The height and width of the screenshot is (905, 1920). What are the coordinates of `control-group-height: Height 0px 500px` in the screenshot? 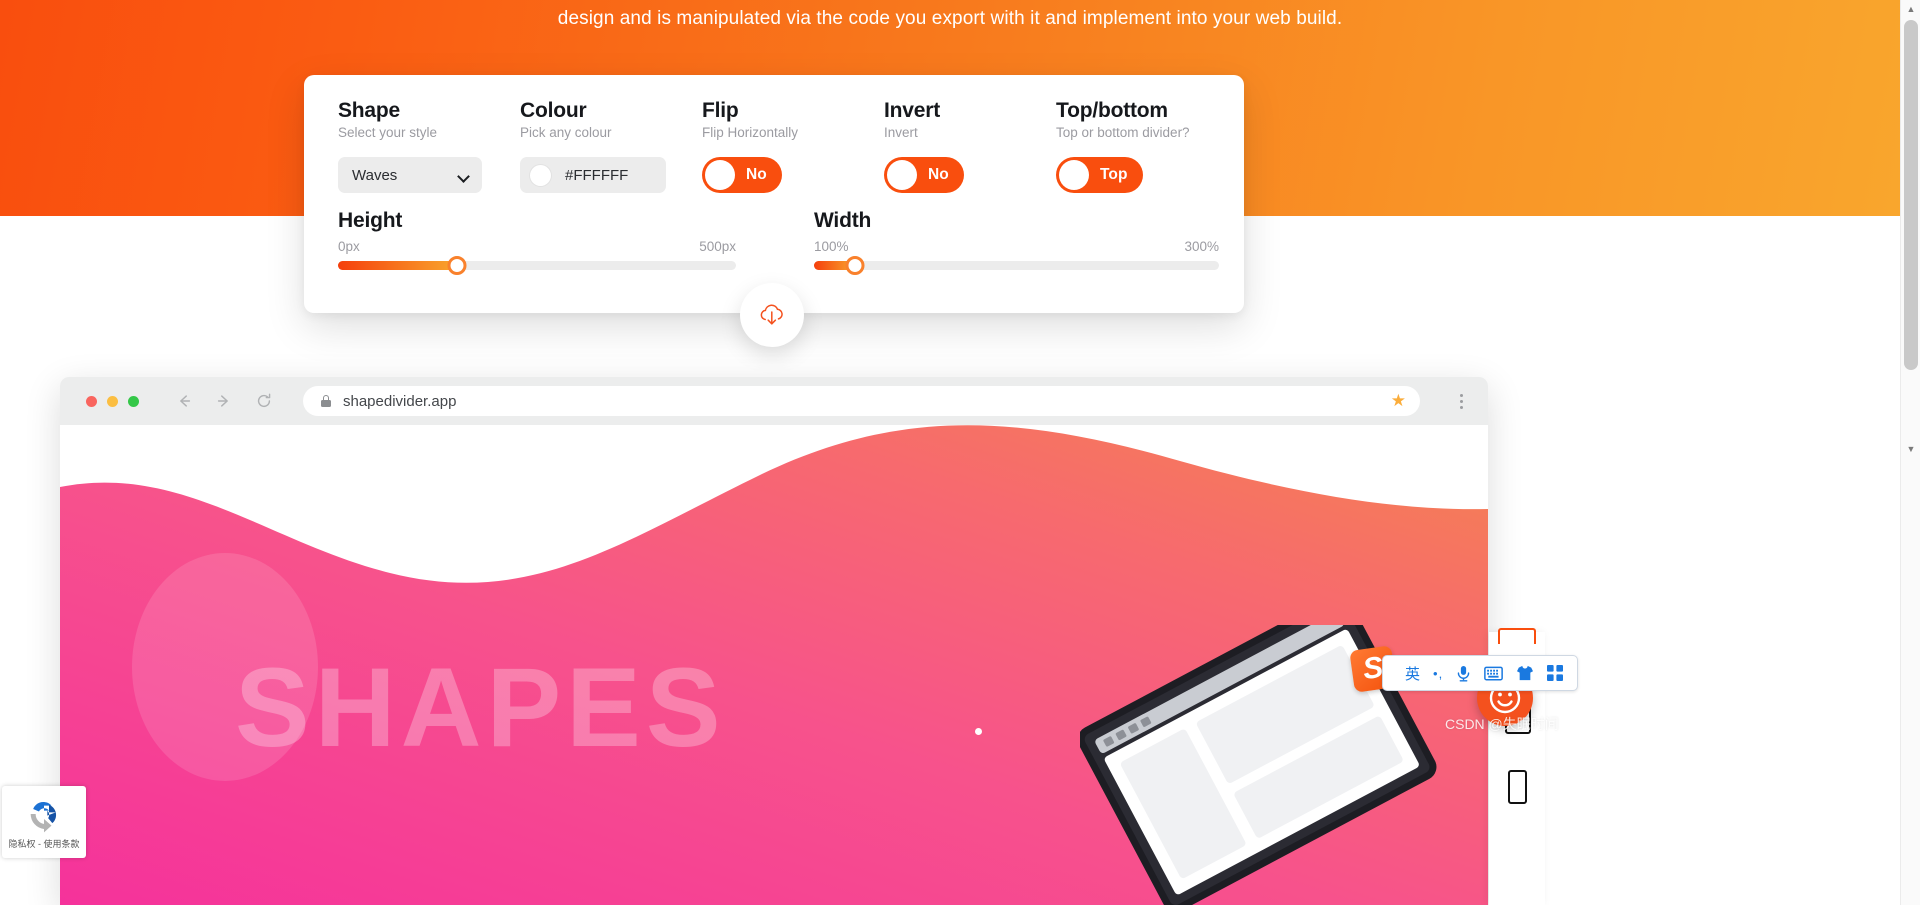 It's located at (537, 242).